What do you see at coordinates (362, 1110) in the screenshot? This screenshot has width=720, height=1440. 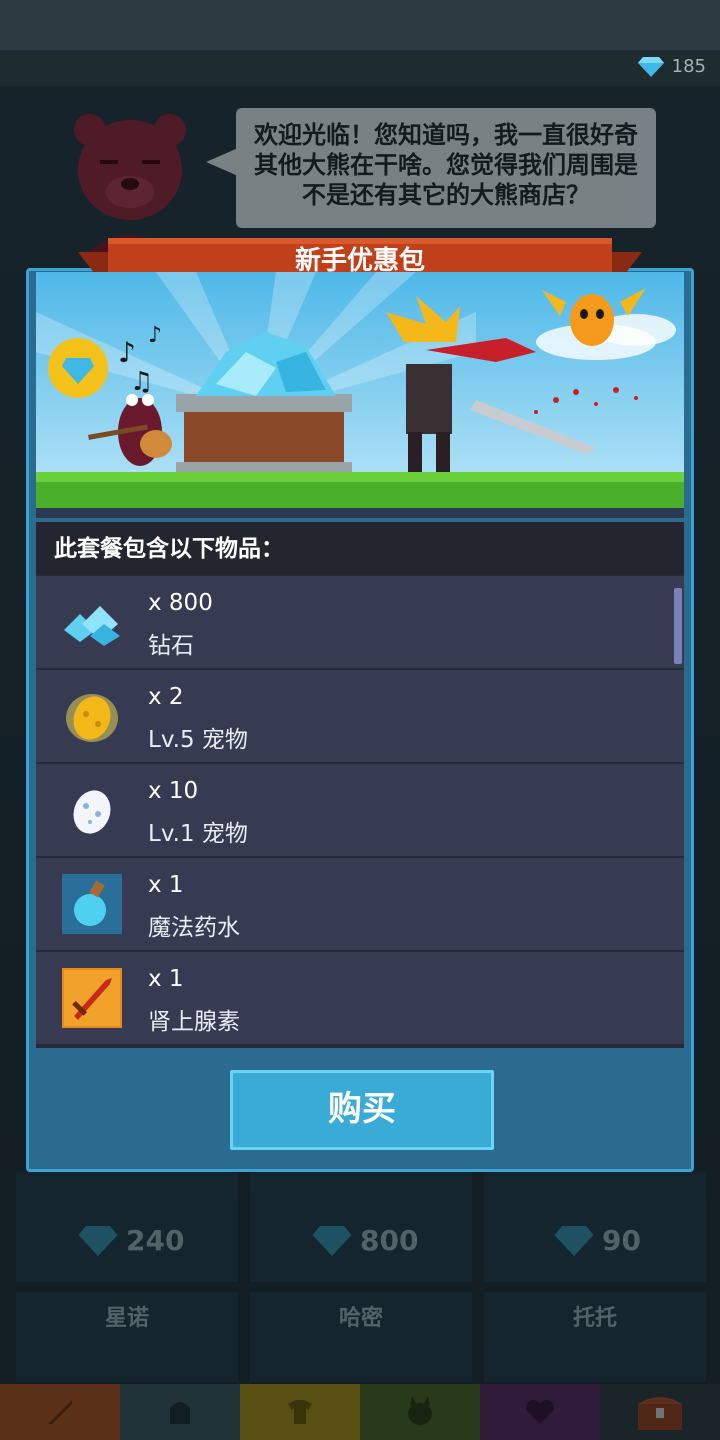 I see `buy-button: 购买` at bounding box center [362, 1110].